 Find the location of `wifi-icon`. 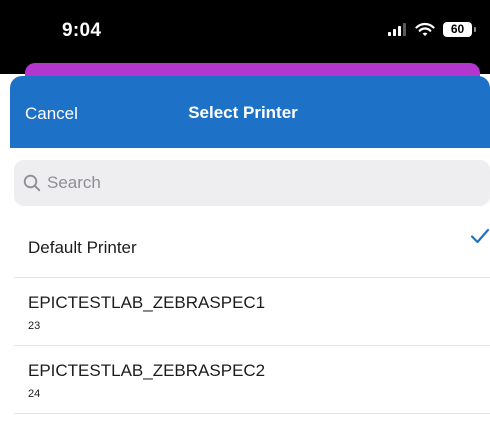

wifi-icon is located at coordinates (425, 29).